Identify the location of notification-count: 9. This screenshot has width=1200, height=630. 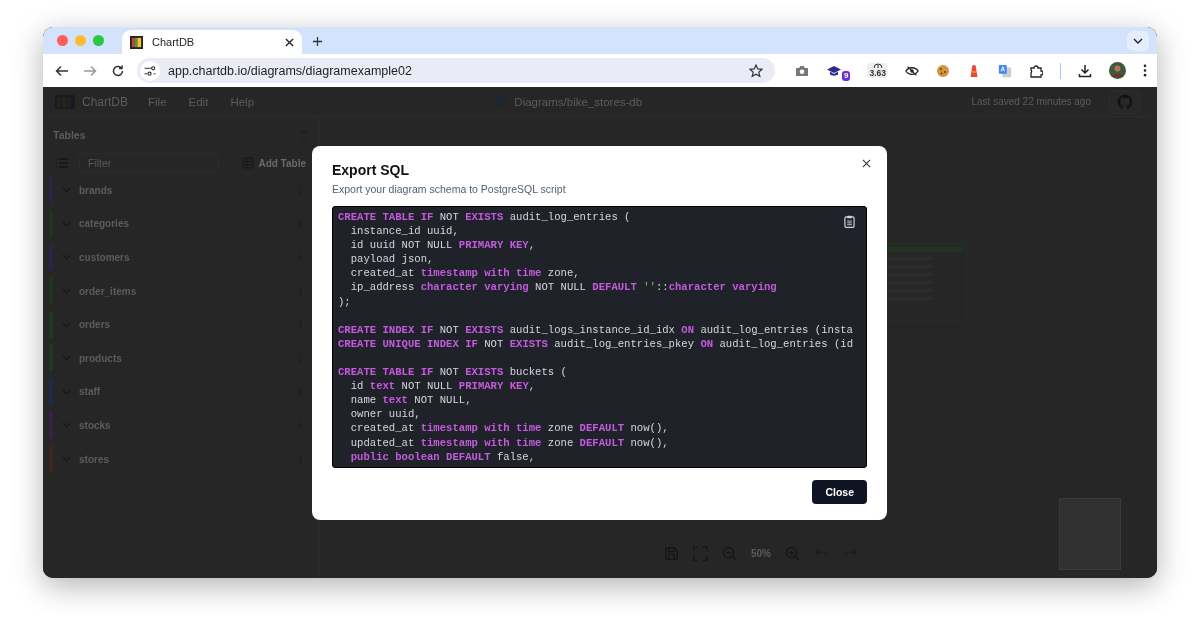
(846, 75).